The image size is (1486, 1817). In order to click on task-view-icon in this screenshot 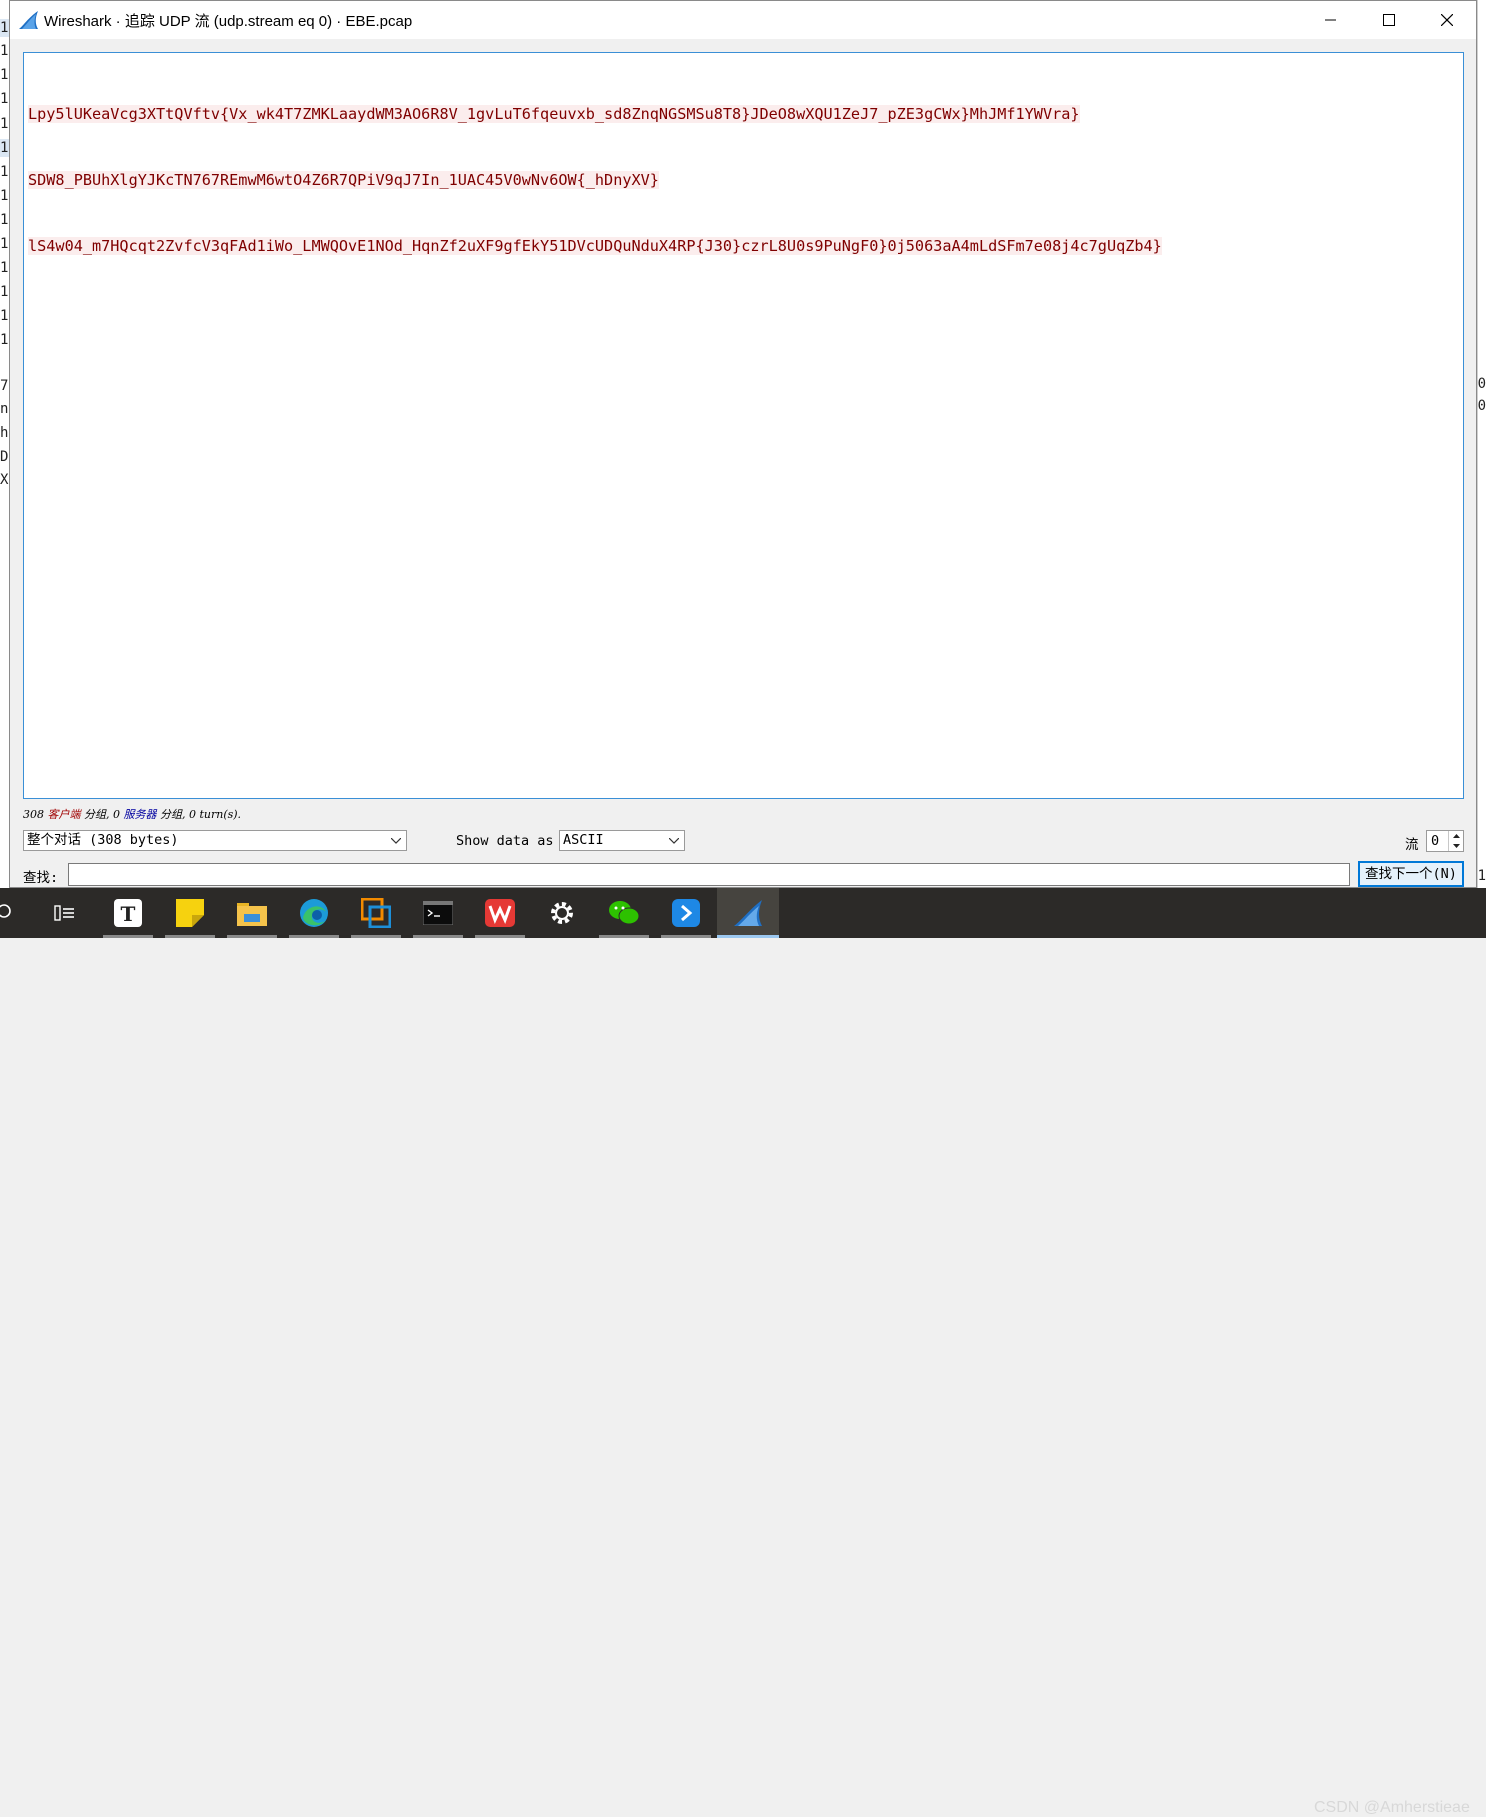, I will do `click(64, 913)`.